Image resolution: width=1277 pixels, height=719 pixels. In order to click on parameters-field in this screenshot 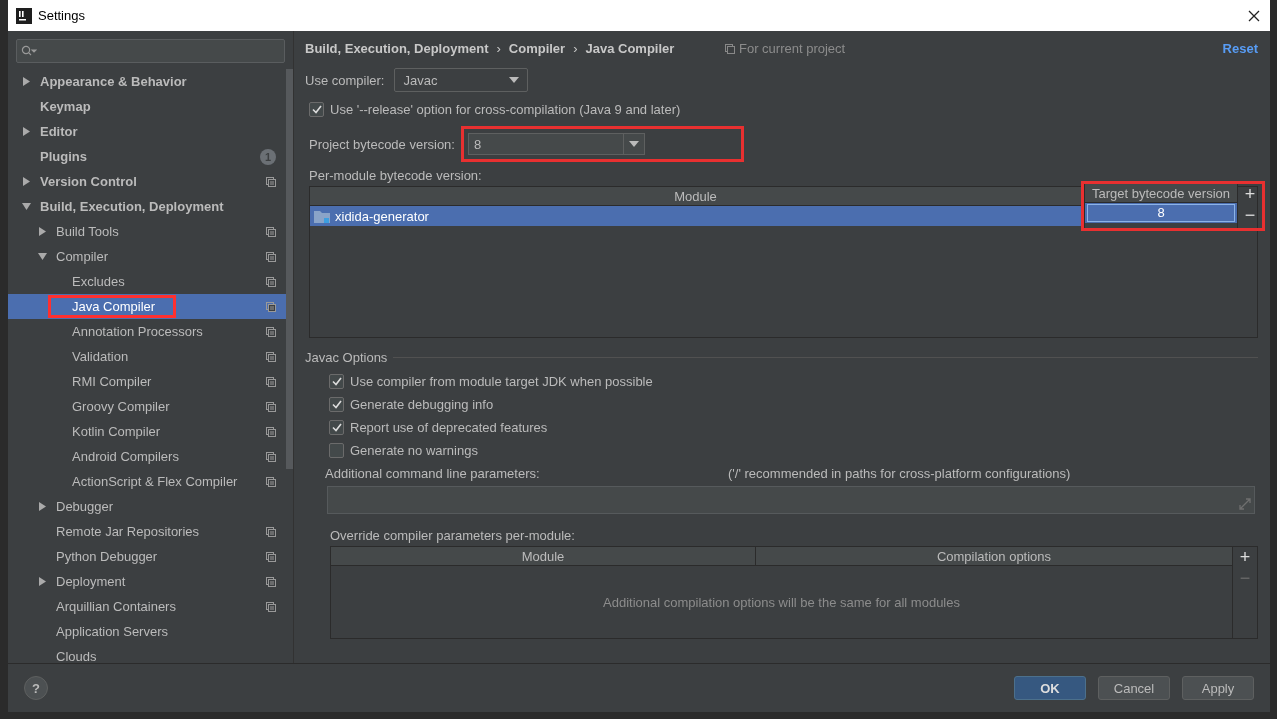, I will do `click(791, 500)`.